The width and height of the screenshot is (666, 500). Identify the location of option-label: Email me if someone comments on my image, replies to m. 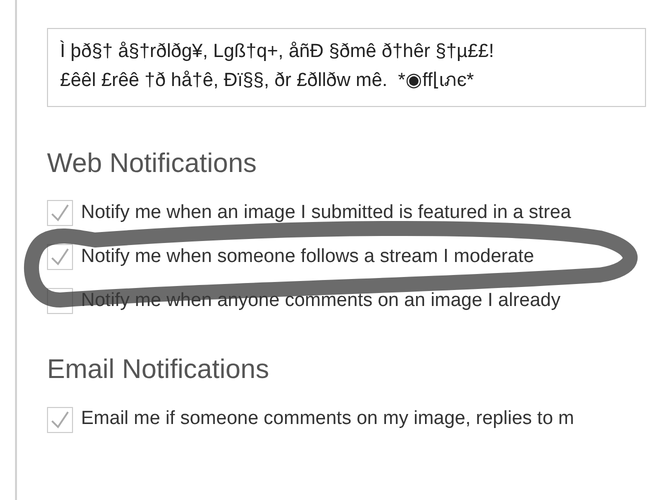
(327, 419).